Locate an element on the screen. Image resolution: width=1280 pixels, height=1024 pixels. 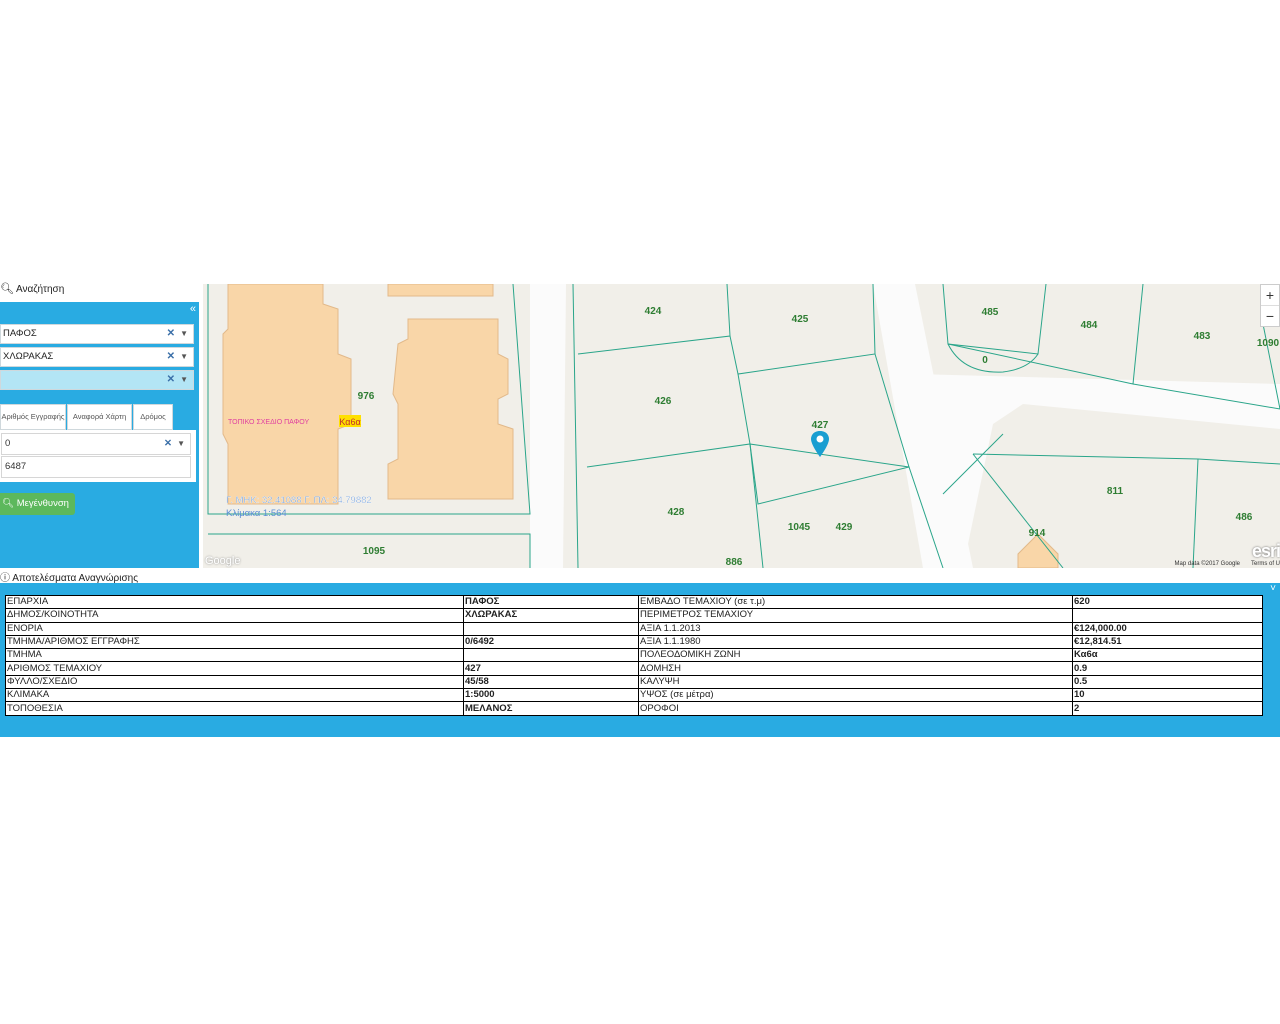
zoom-in-button: + is located at coordinates (1270, 295).